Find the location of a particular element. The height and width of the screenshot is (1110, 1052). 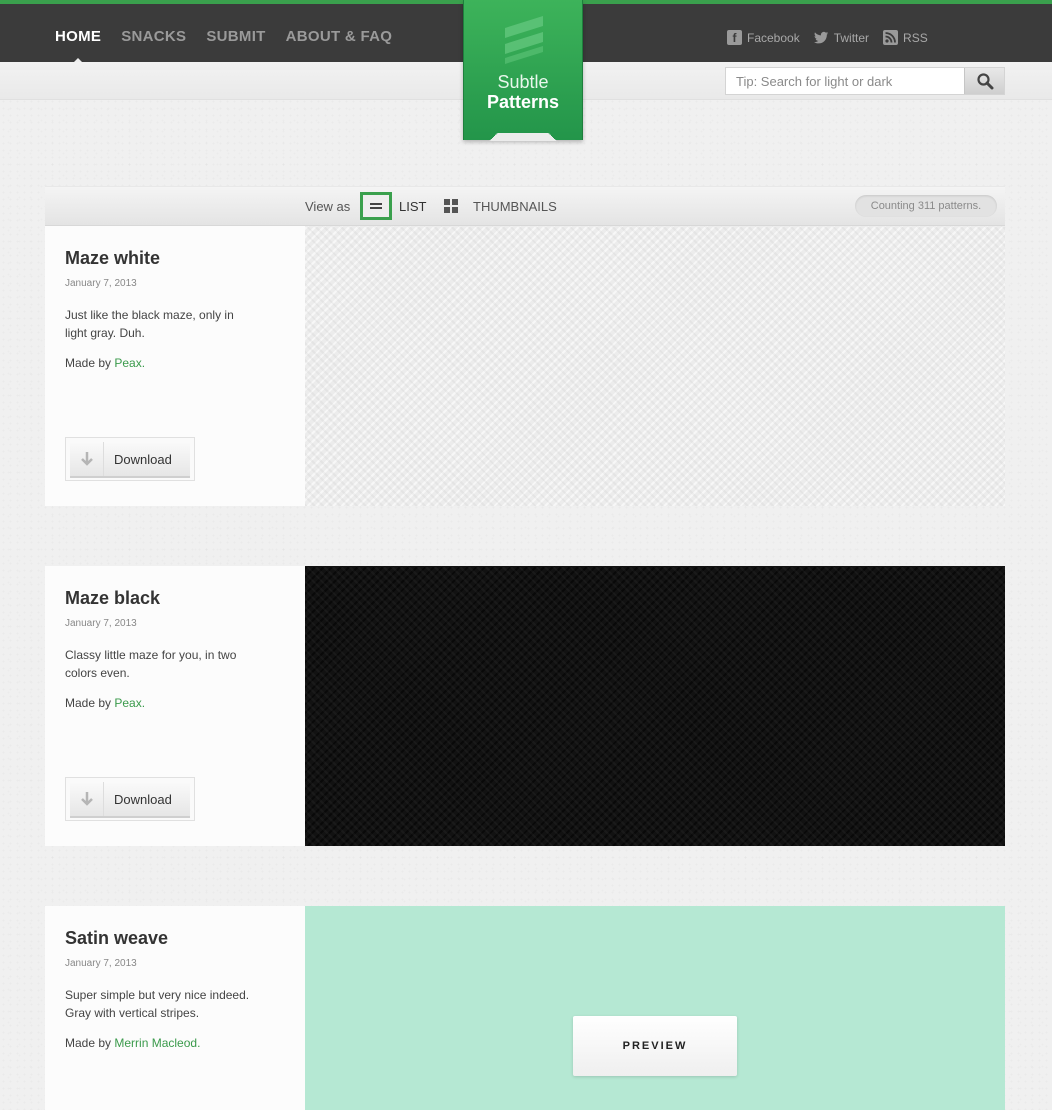

thumbnails-icon is located at coordinates (451, 206).